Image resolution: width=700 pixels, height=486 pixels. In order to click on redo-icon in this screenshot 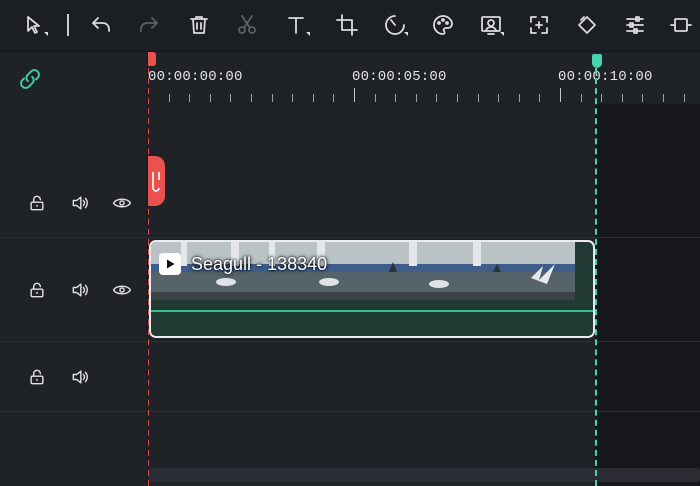, I will do `click(149, 24)`.